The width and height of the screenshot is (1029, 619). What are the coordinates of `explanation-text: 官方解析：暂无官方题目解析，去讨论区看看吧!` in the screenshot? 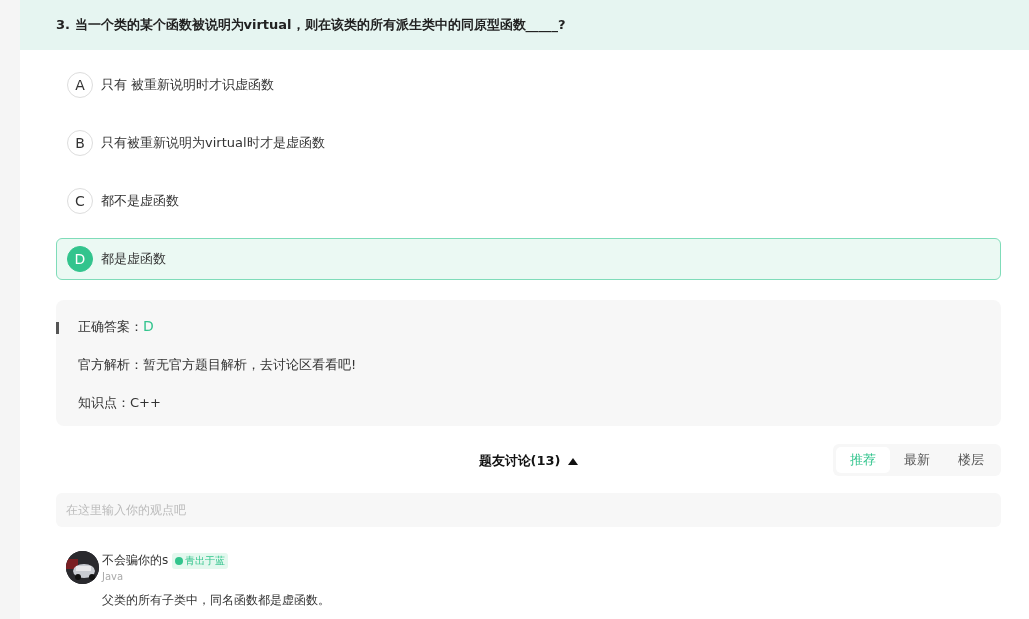 It's located at (218, 365).